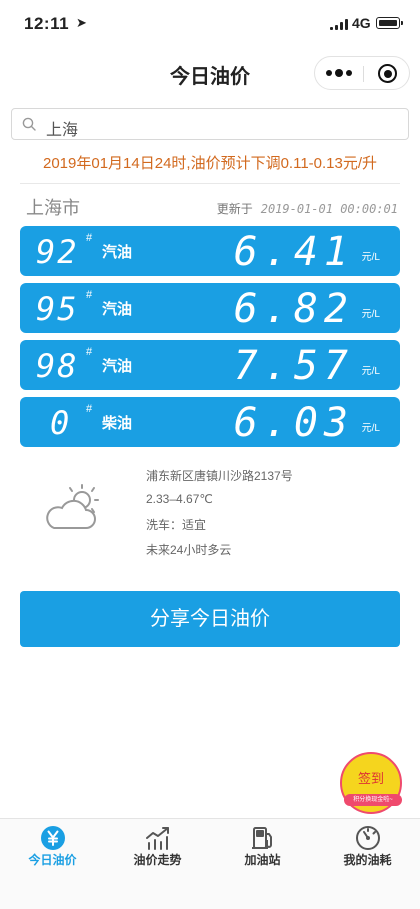 Image resolution: width=420 pixels, height=909 pixels. What do you see at coordinates (53, 208) in the screenshot?
I see `city-name: 上海市` at bounding box center [53, 208].